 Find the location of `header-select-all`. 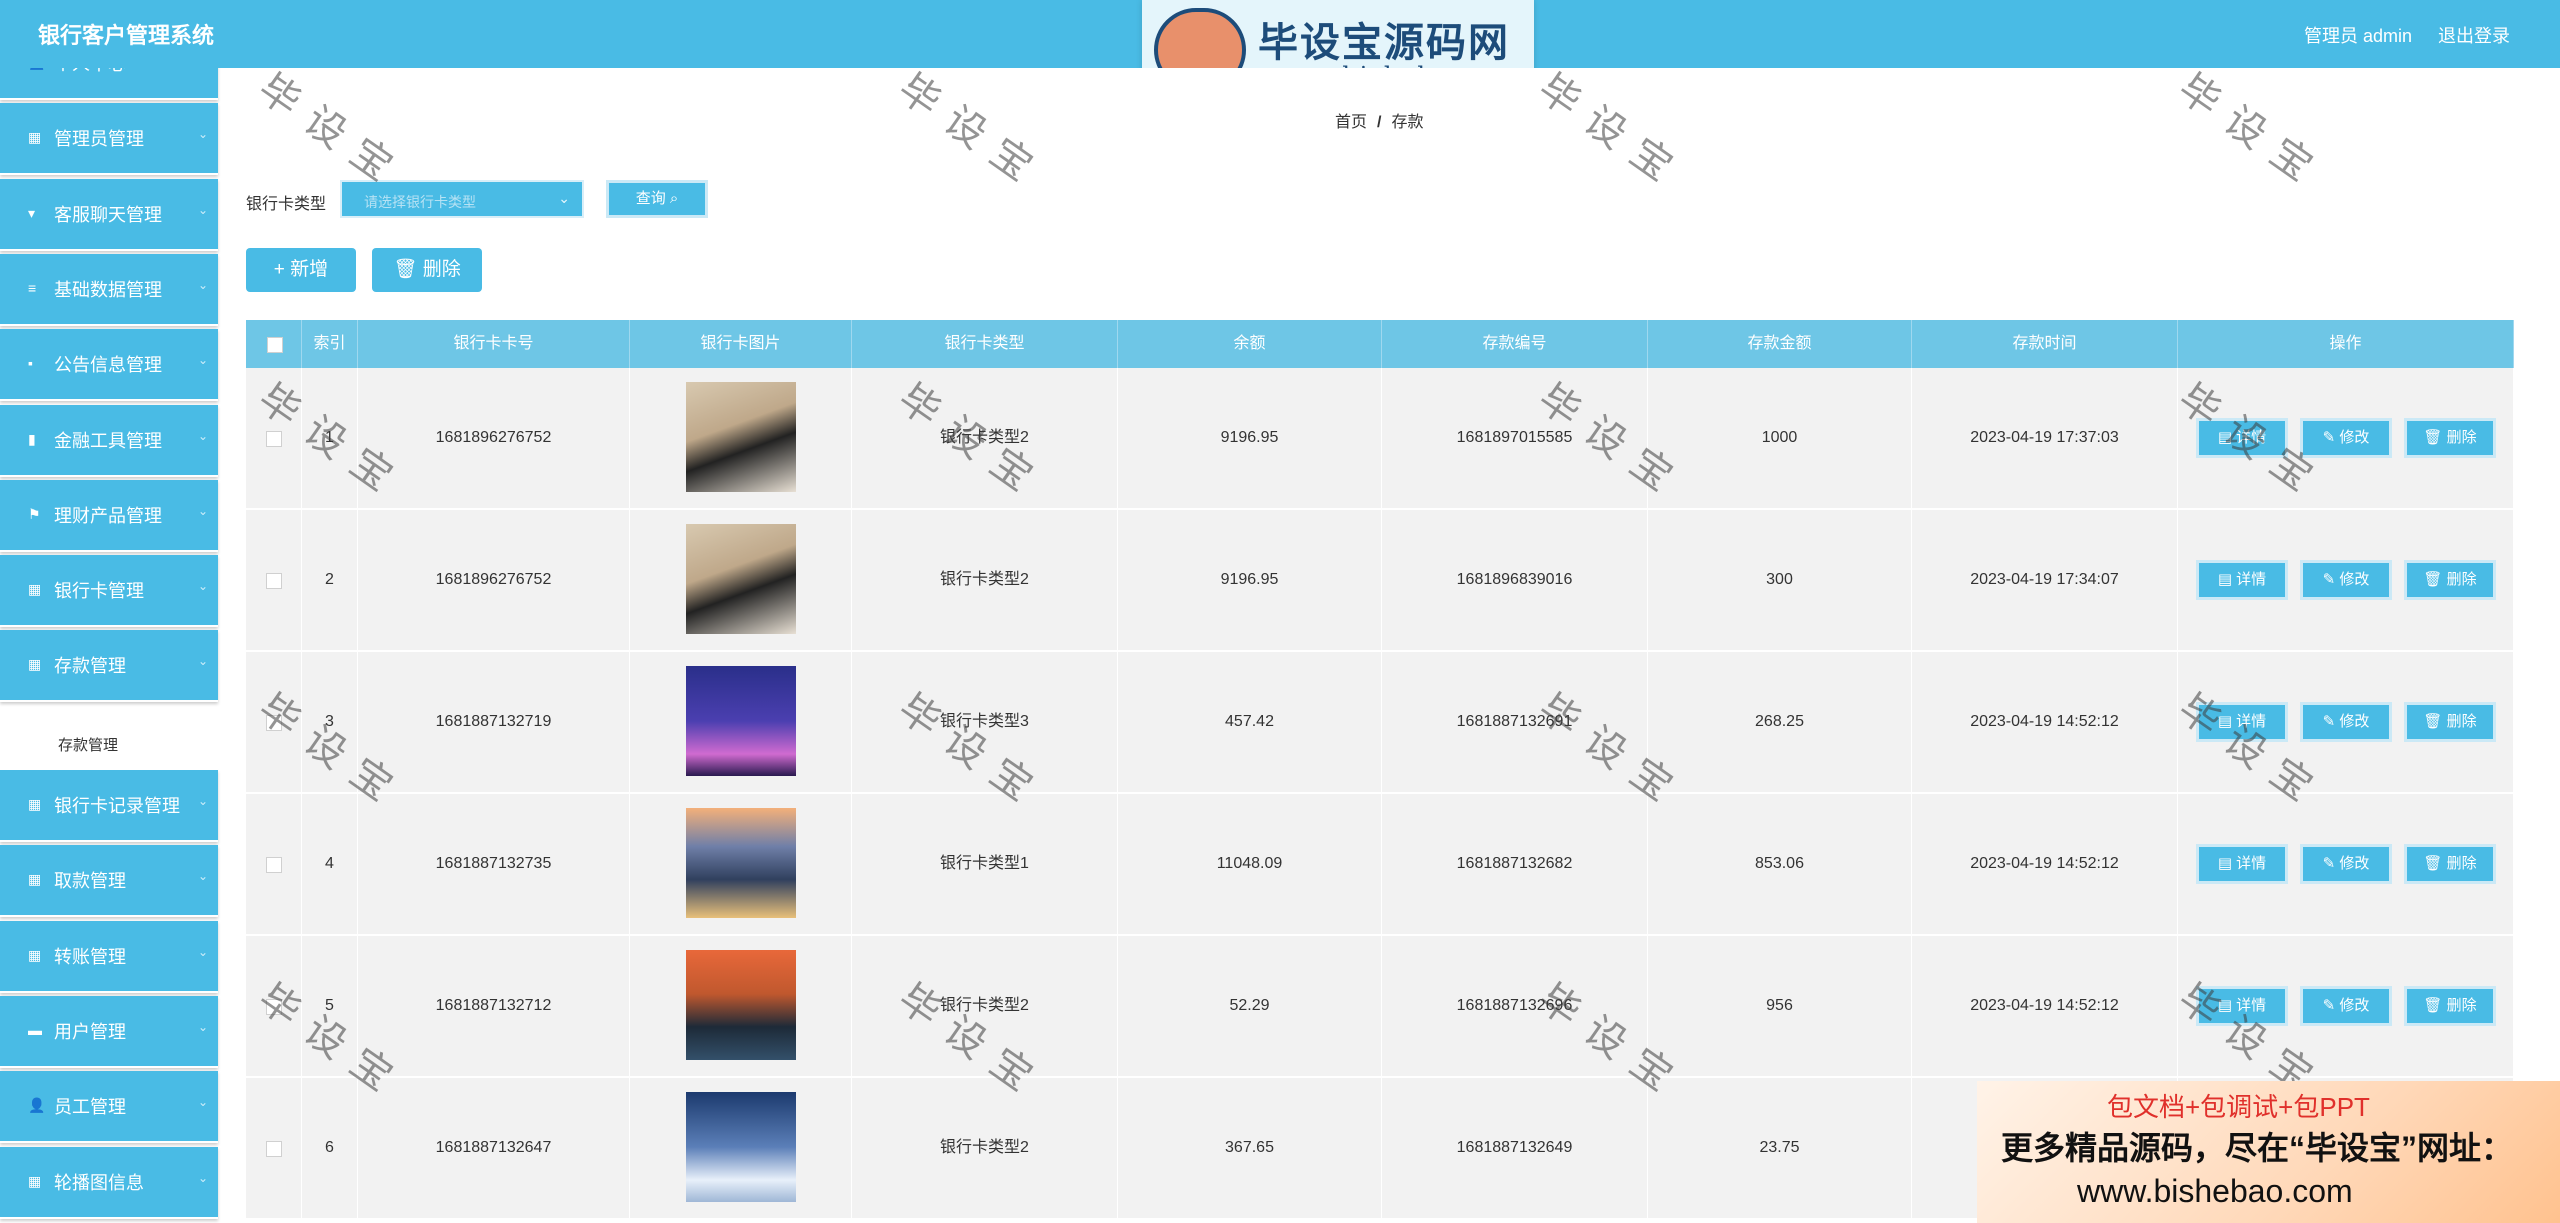

header-select-all is located at coordinates (274, 344).